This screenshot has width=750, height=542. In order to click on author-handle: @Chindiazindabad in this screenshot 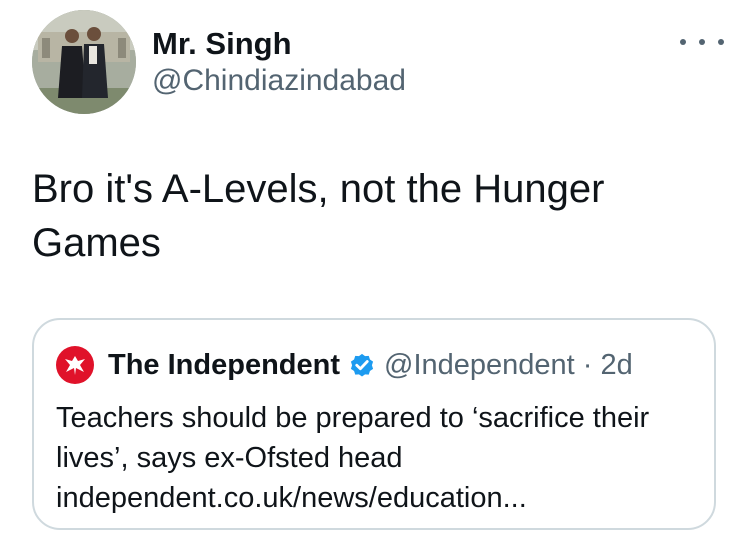, I will do `click(279, 81)`.